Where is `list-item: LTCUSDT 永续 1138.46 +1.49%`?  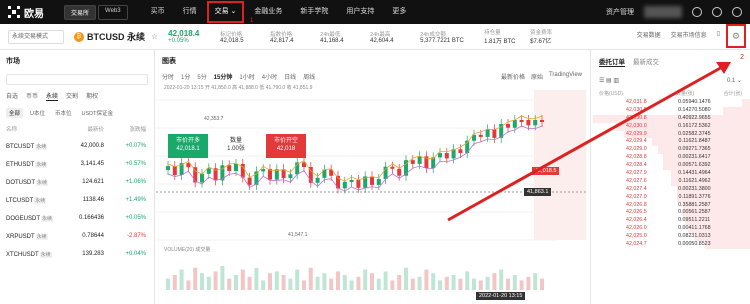
list-item: LTCUSDT 永续 1138.46 +1.49% is located at coordinates (77, 200).